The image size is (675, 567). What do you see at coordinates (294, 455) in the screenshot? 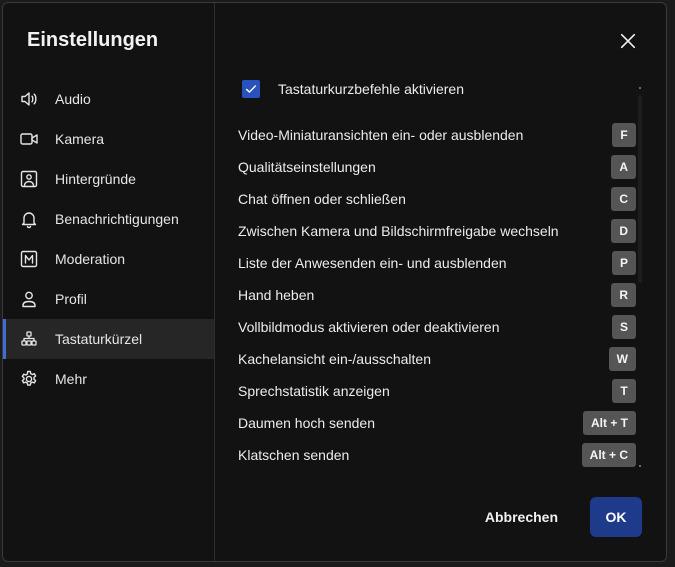
I see `shortcut-label: Klatschen senden` at bounding box center [294, 455].